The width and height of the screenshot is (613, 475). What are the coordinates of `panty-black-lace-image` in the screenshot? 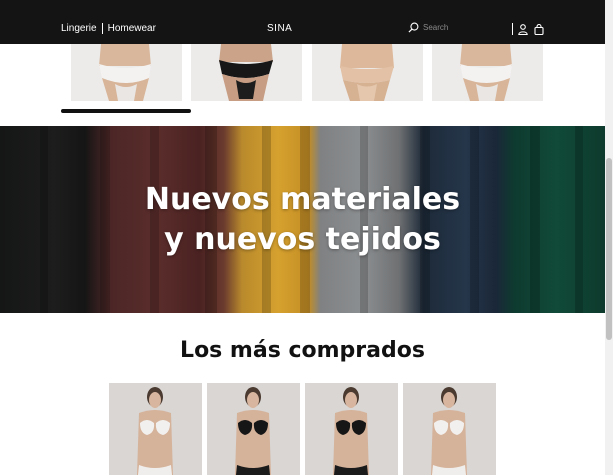 It's located at (246, 72).